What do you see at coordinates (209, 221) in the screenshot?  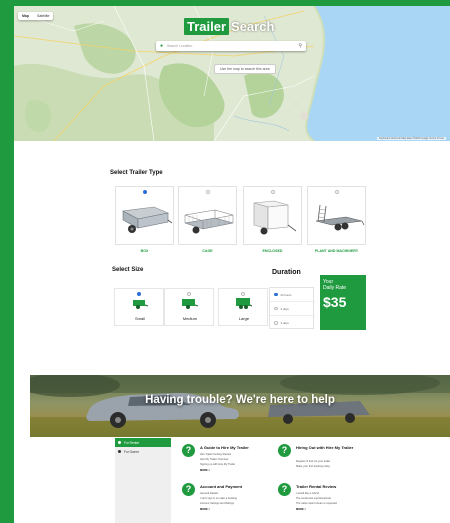 I see `cage-trailer-icon` at bounding box center [209, 221].